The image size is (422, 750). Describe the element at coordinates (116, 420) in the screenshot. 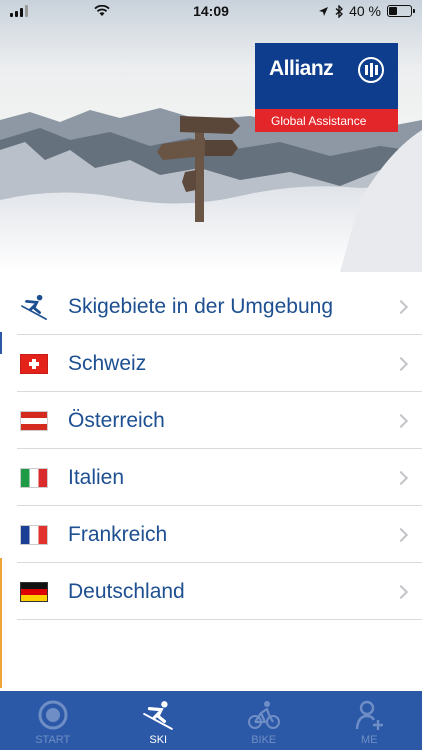

I see `list-item-label: Österreich` at that location.